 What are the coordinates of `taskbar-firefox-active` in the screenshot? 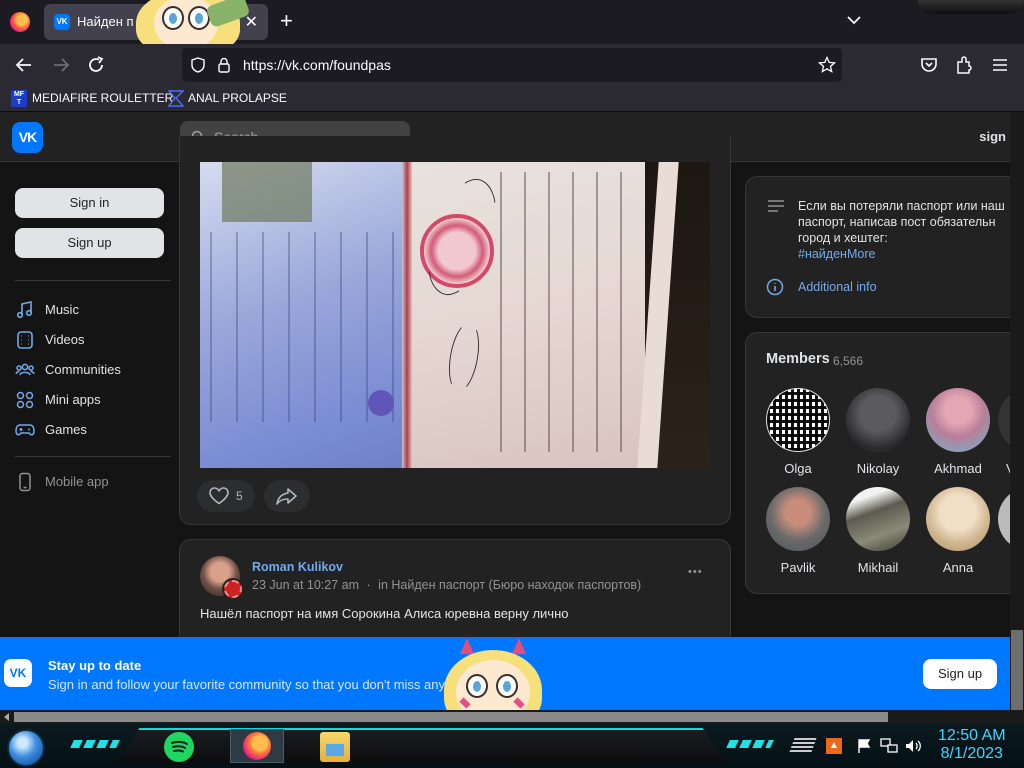 It's located at (257, 746).